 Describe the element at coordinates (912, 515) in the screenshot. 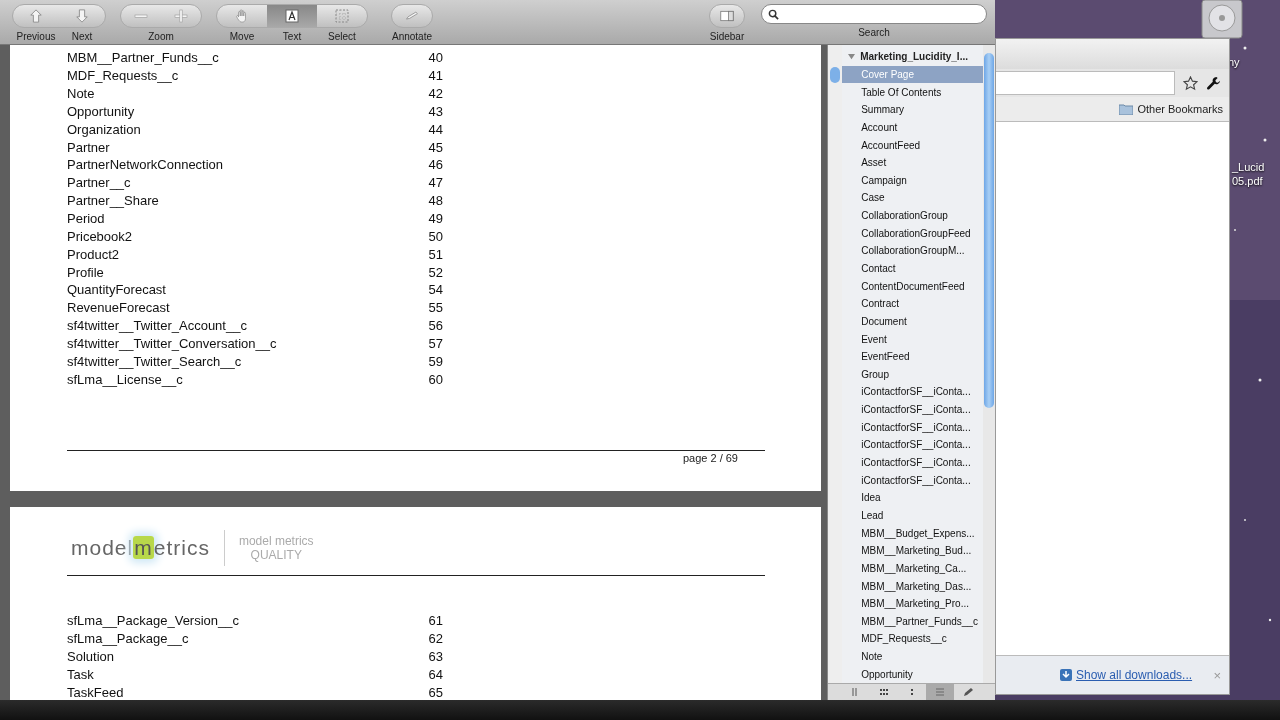

I see `outline-item: Lead` at that location.